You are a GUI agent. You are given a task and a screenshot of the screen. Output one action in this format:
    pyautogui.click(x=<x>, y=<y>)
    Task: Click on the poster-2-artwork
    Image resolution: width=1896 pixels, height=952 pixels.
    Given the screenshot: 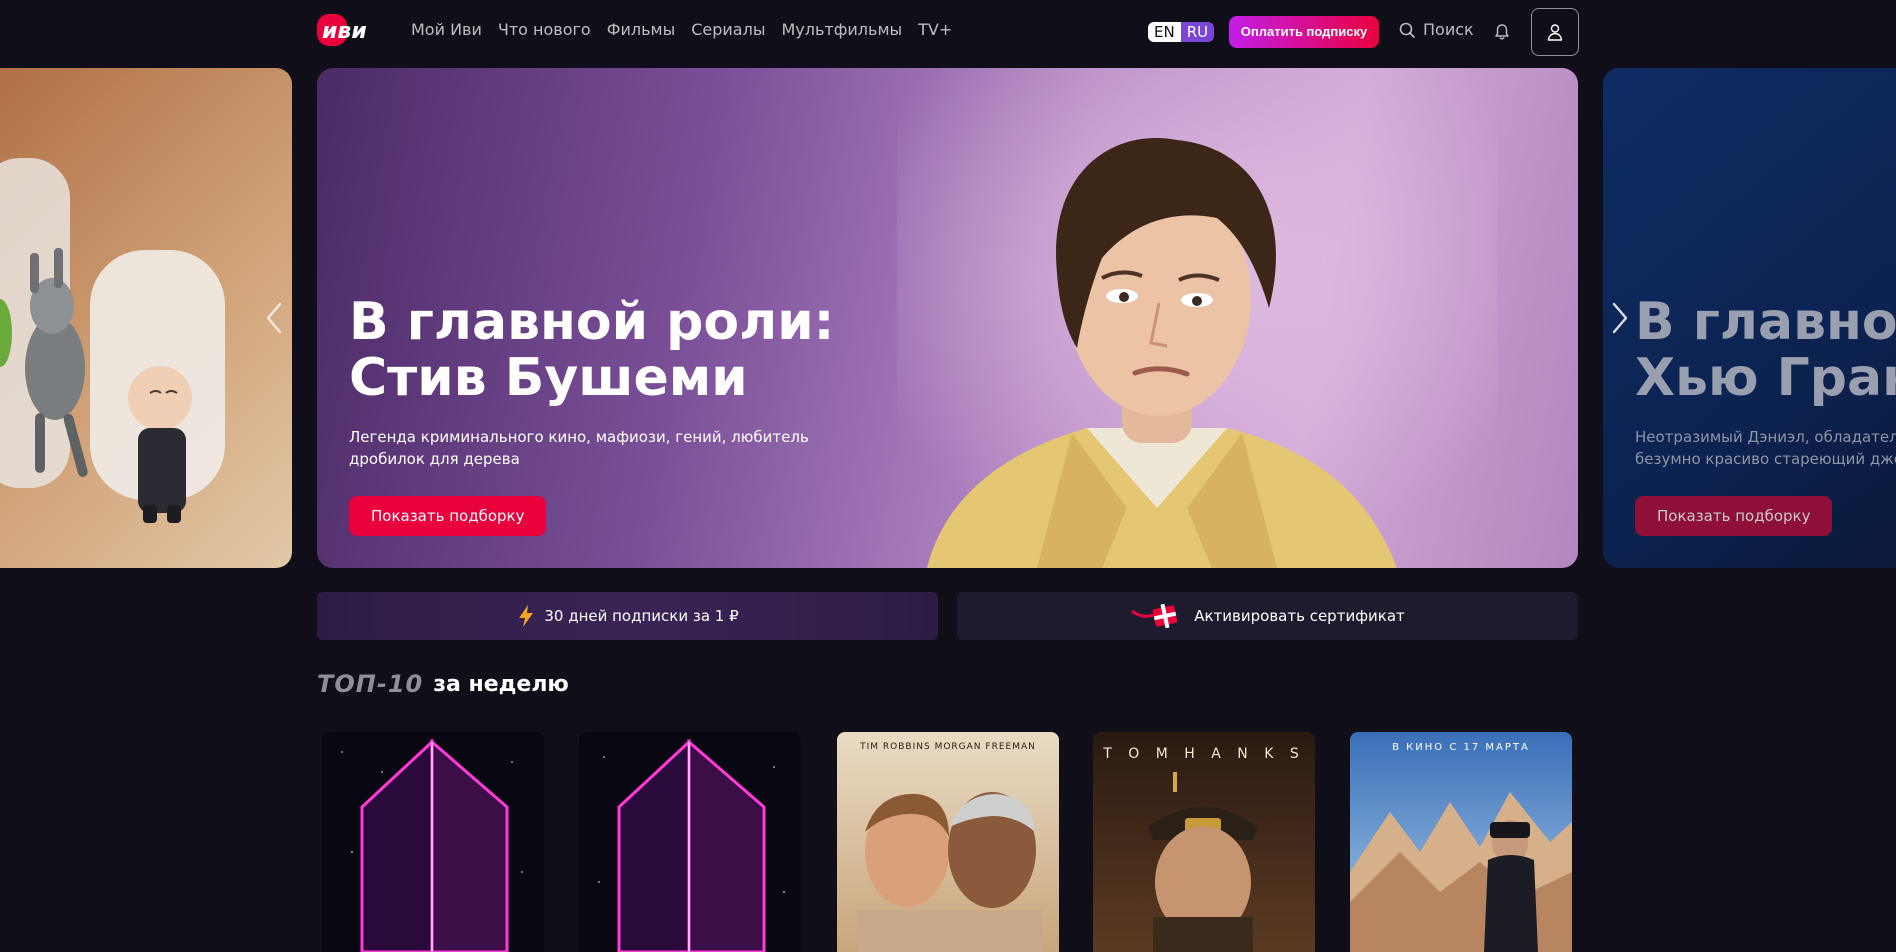 What is the action you would take?
    pyautogui.click(x=691, y=845)
    